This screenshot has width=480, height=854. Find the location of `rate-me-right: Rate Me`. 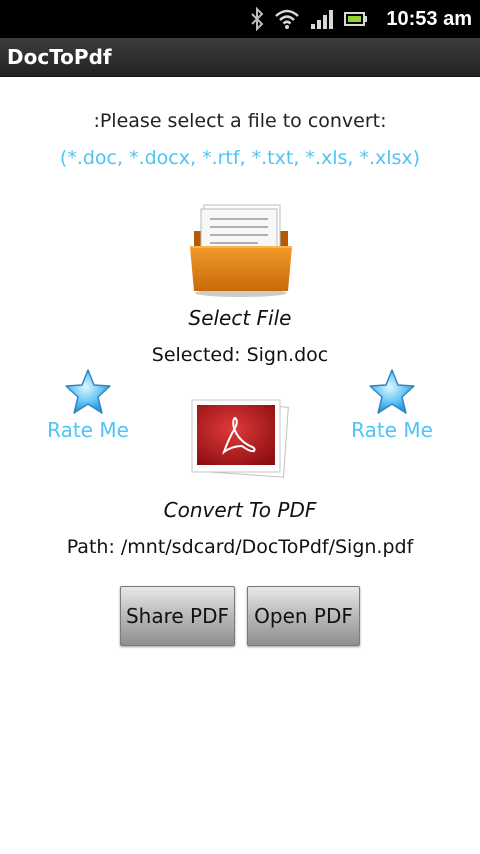

rate-me-right: Rate Me is located at coordinates (392, 405).